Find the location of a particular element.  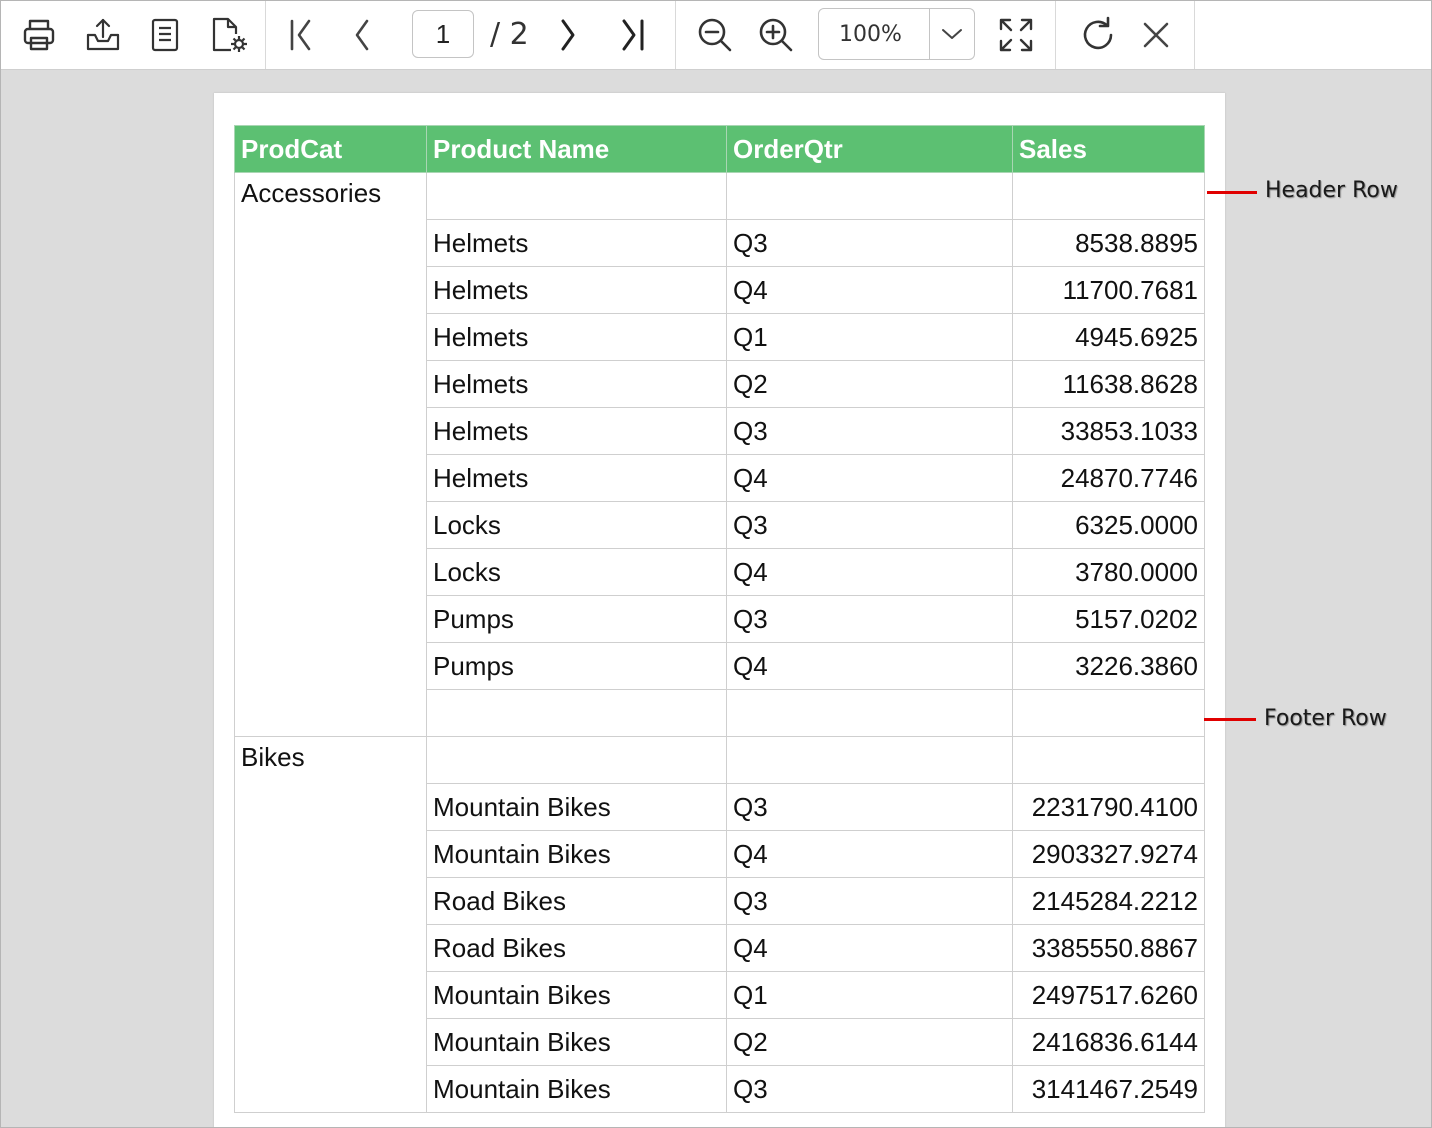

sales-cell: 6325.0000 is located at coordinates (1108, 525).